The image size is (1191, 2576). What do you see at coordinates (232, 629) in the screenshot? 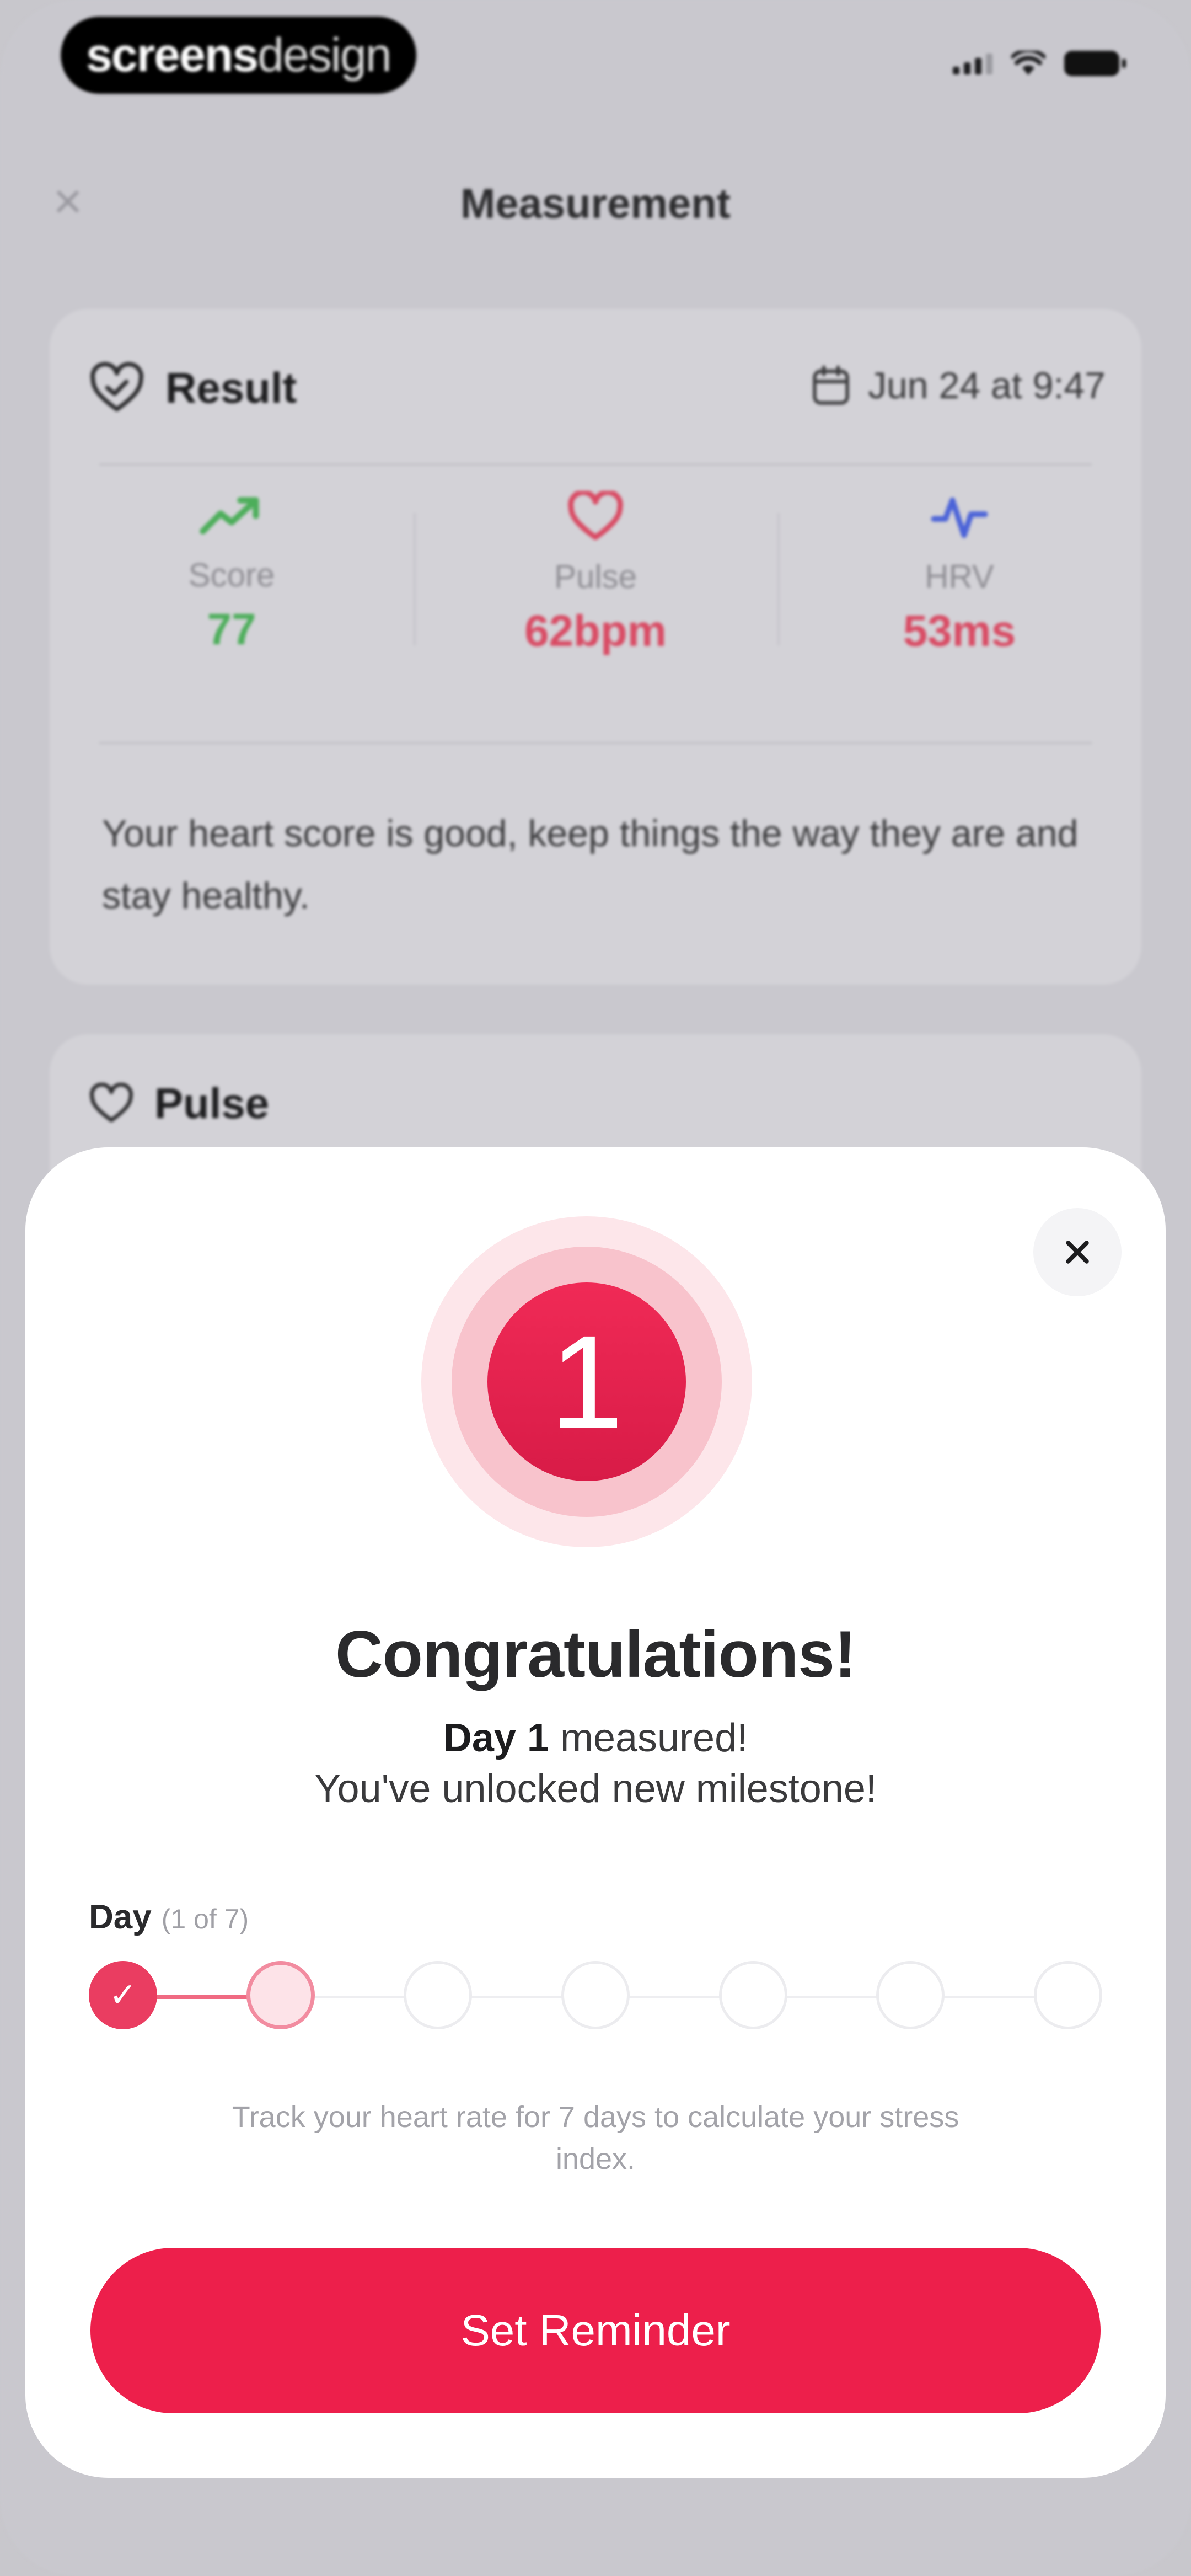
I see `stat-score-value: 77` at bounding box center [232, 629].